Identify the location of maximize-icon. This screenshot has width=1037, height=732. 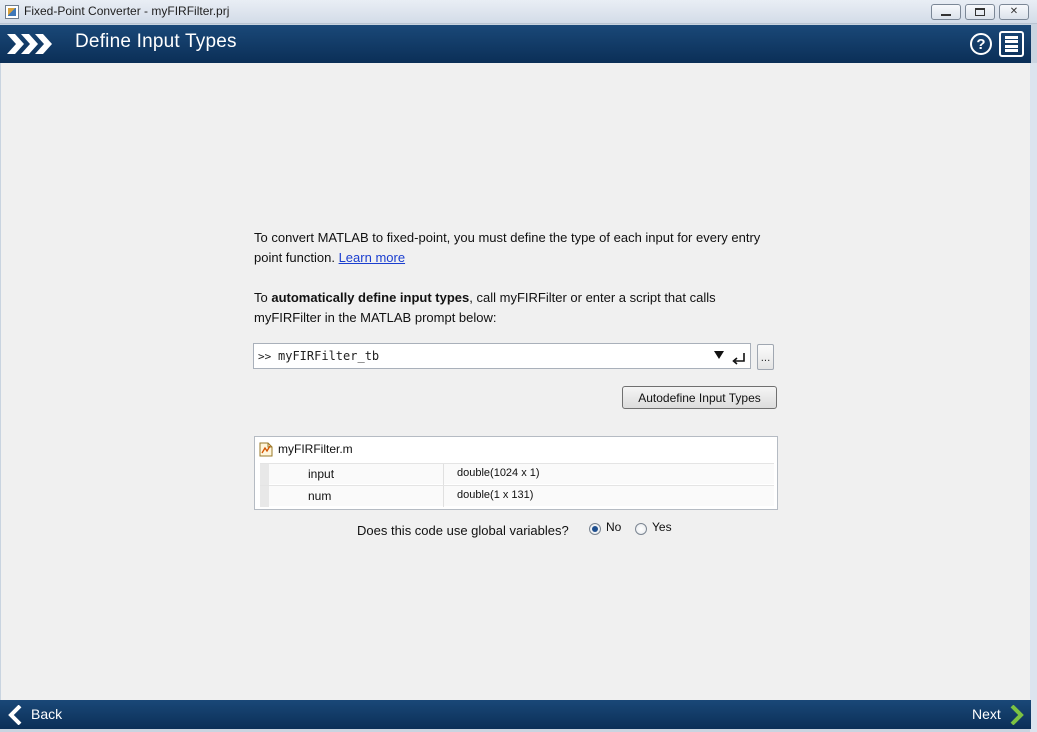
(980, 12).